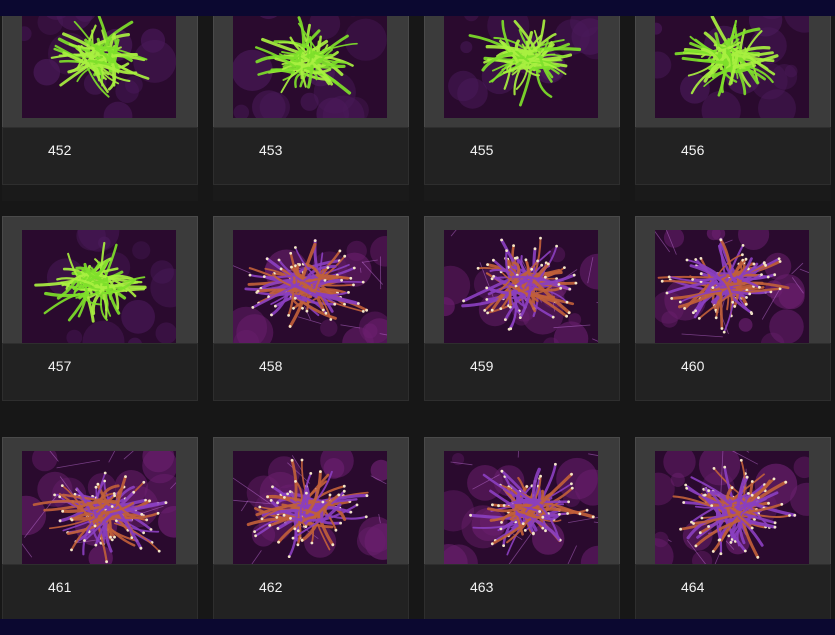 Image resolution: width=835 pixels, height=635 pixels. Describe the element at coordinates (60, 366) in the screenshot. I see `item-number: 457` at that location.